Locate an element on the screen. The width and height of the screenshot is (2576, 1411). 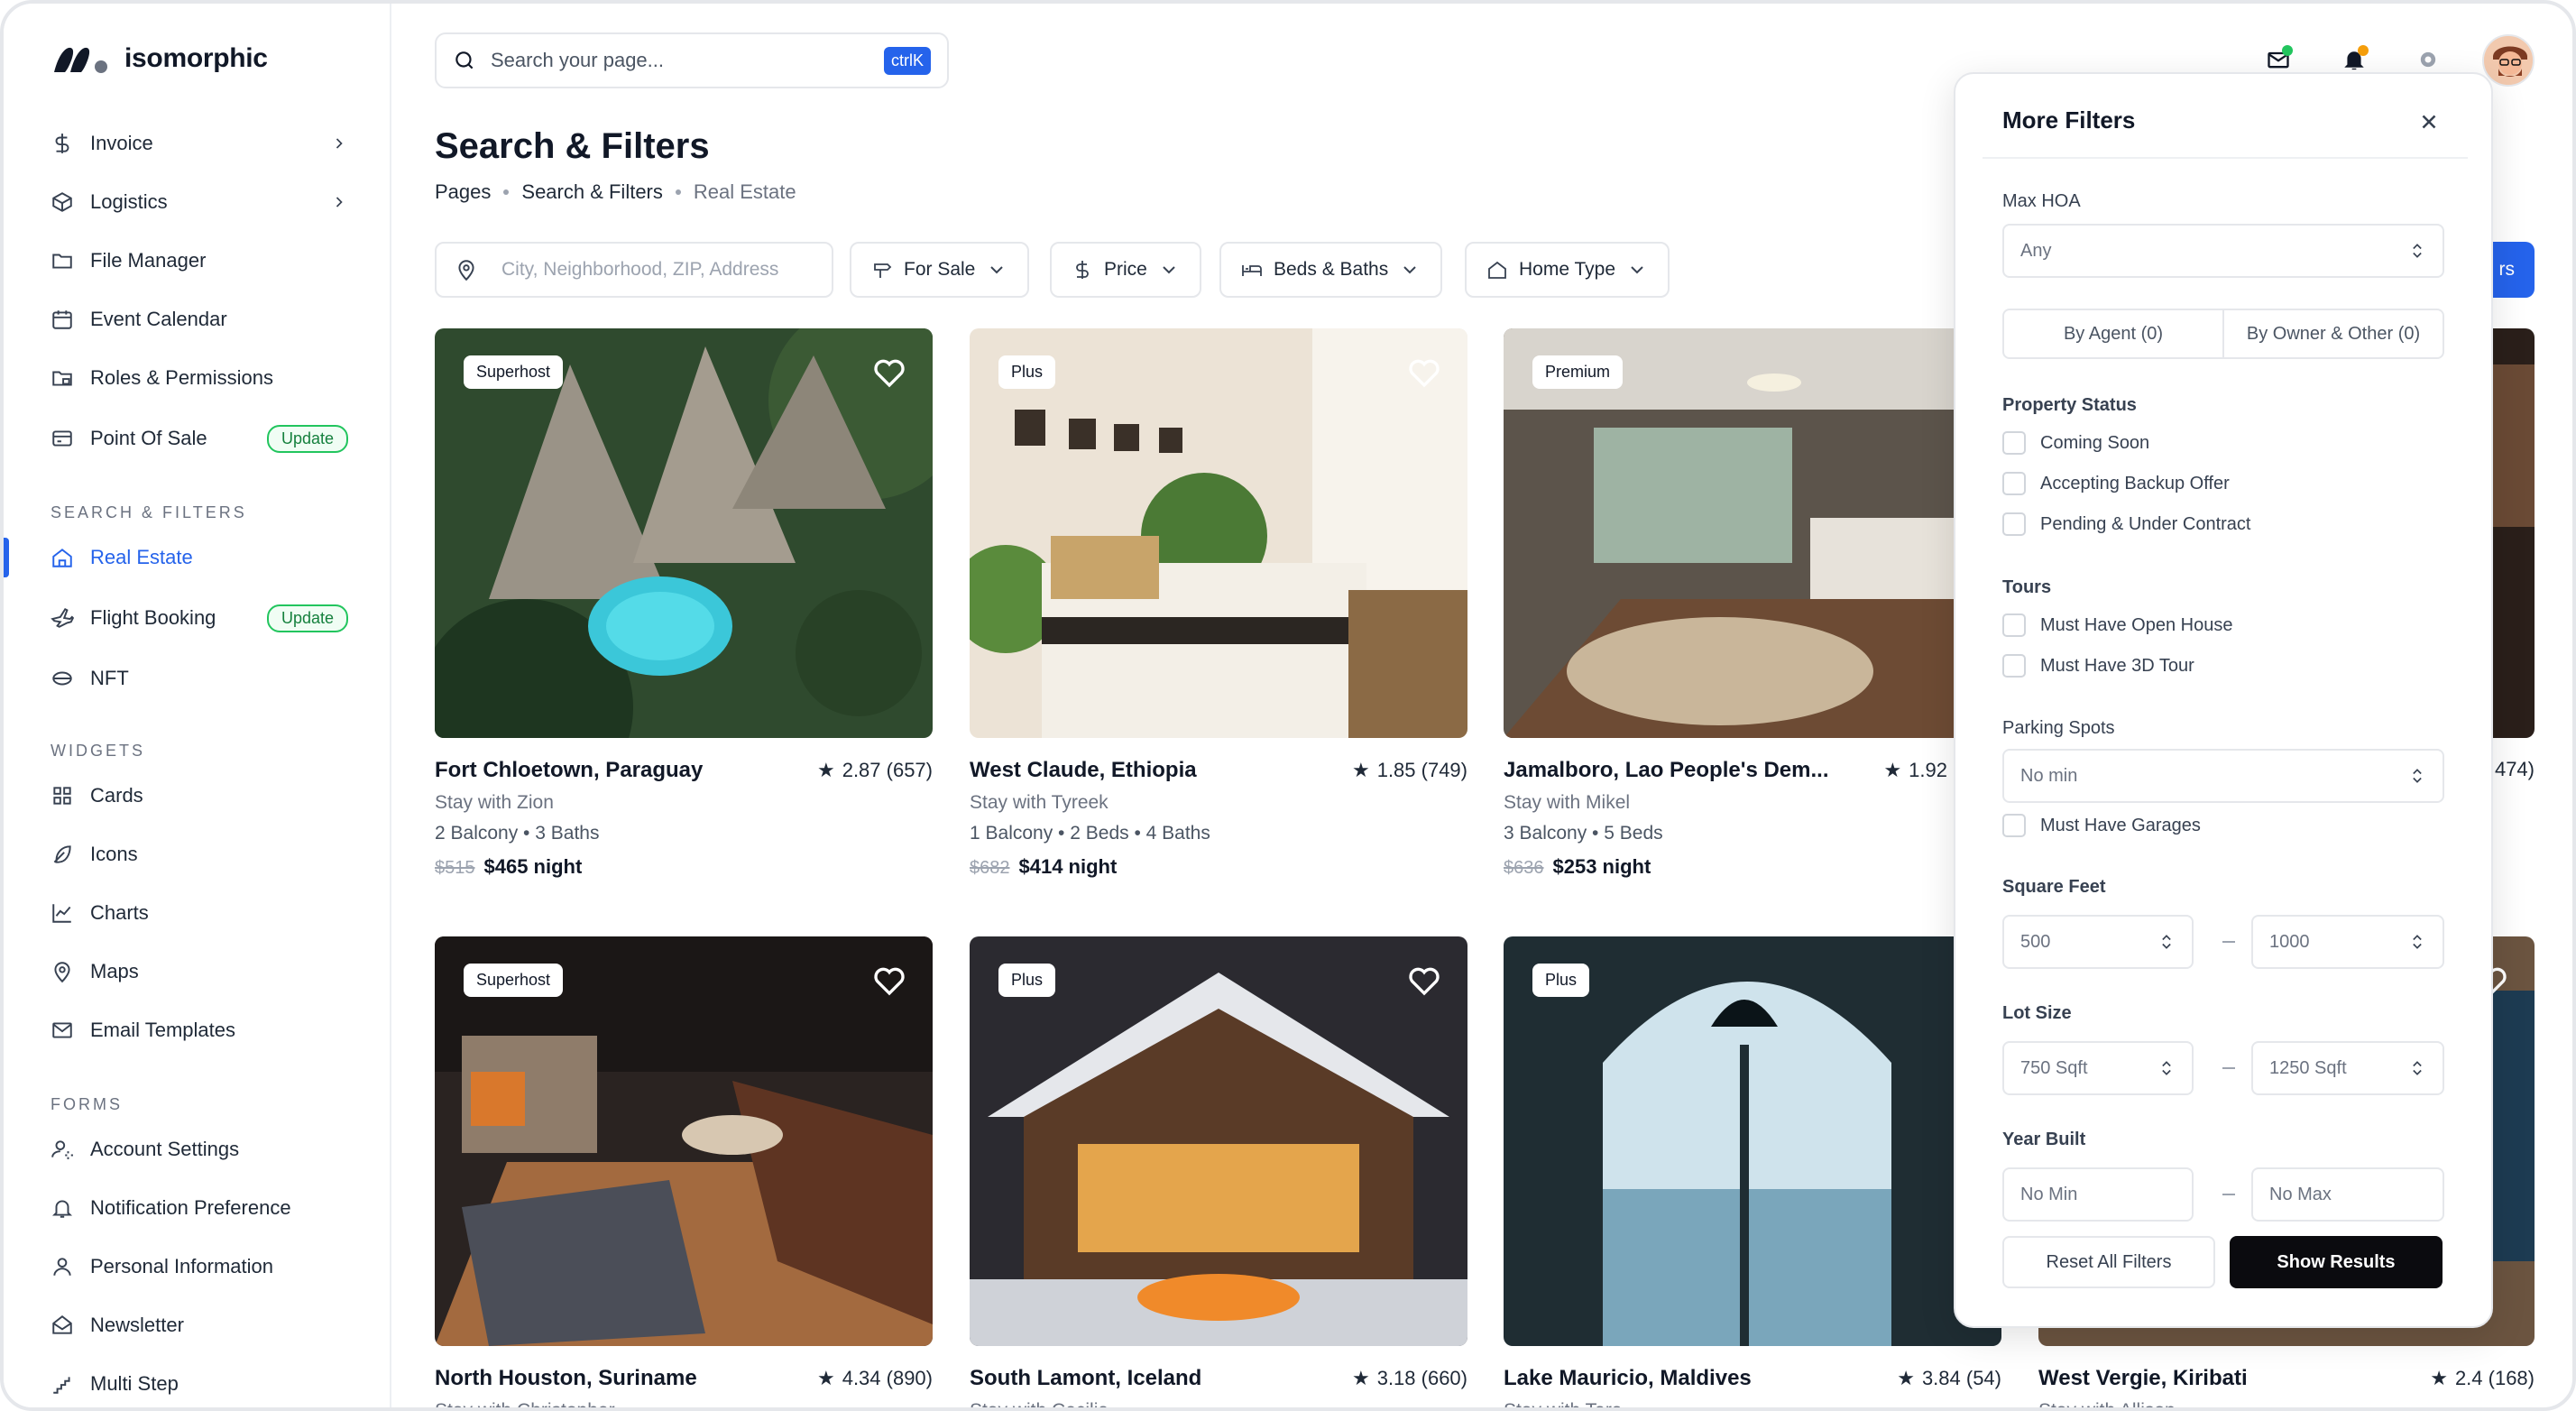
room-photo-icon is located at coordinates (1753, 533).